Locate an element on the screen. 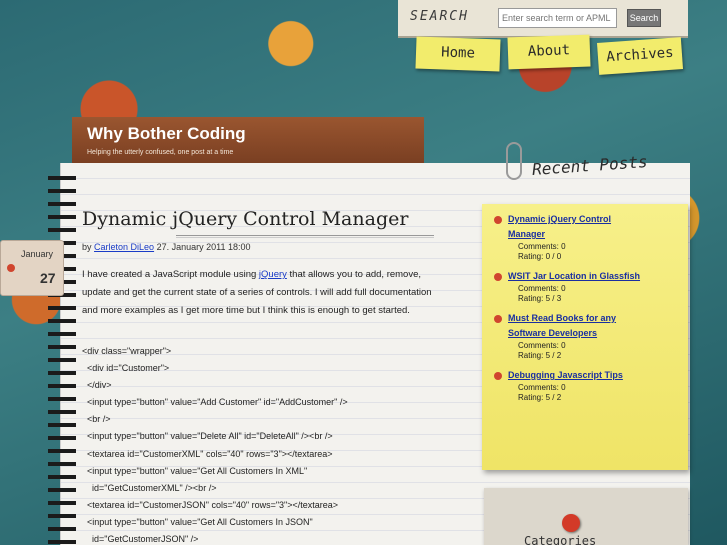 This screenshot has width=727, height=545. code-line: id="GetCustomerJSON" /> is located at coordinates (140, 539).